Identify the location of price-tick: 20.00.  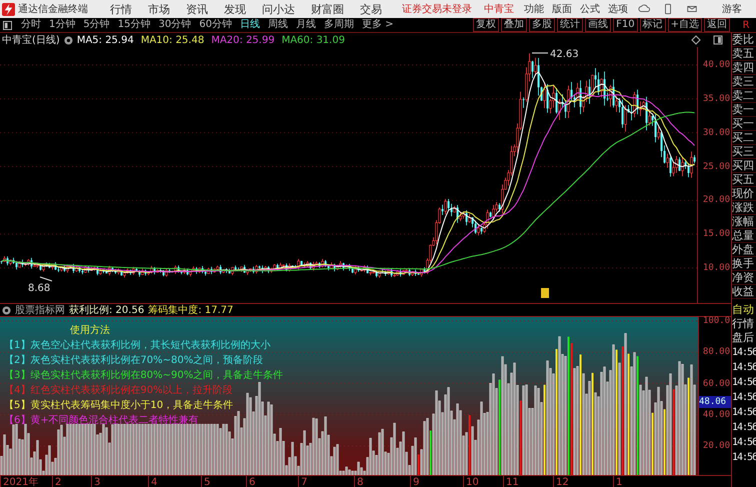
(716, 200).